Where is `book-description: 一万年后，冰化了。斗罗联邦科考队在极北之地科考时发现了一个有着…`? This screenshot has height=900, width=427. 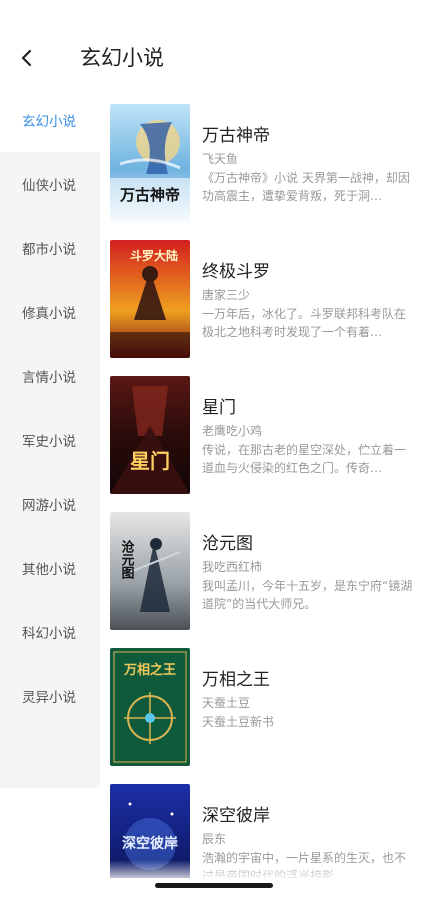 book-description: 一万年后，冰化了。斗罗联邦科考队在极北之地科考时发现了一个有着… is located at coordinates (304, 323).